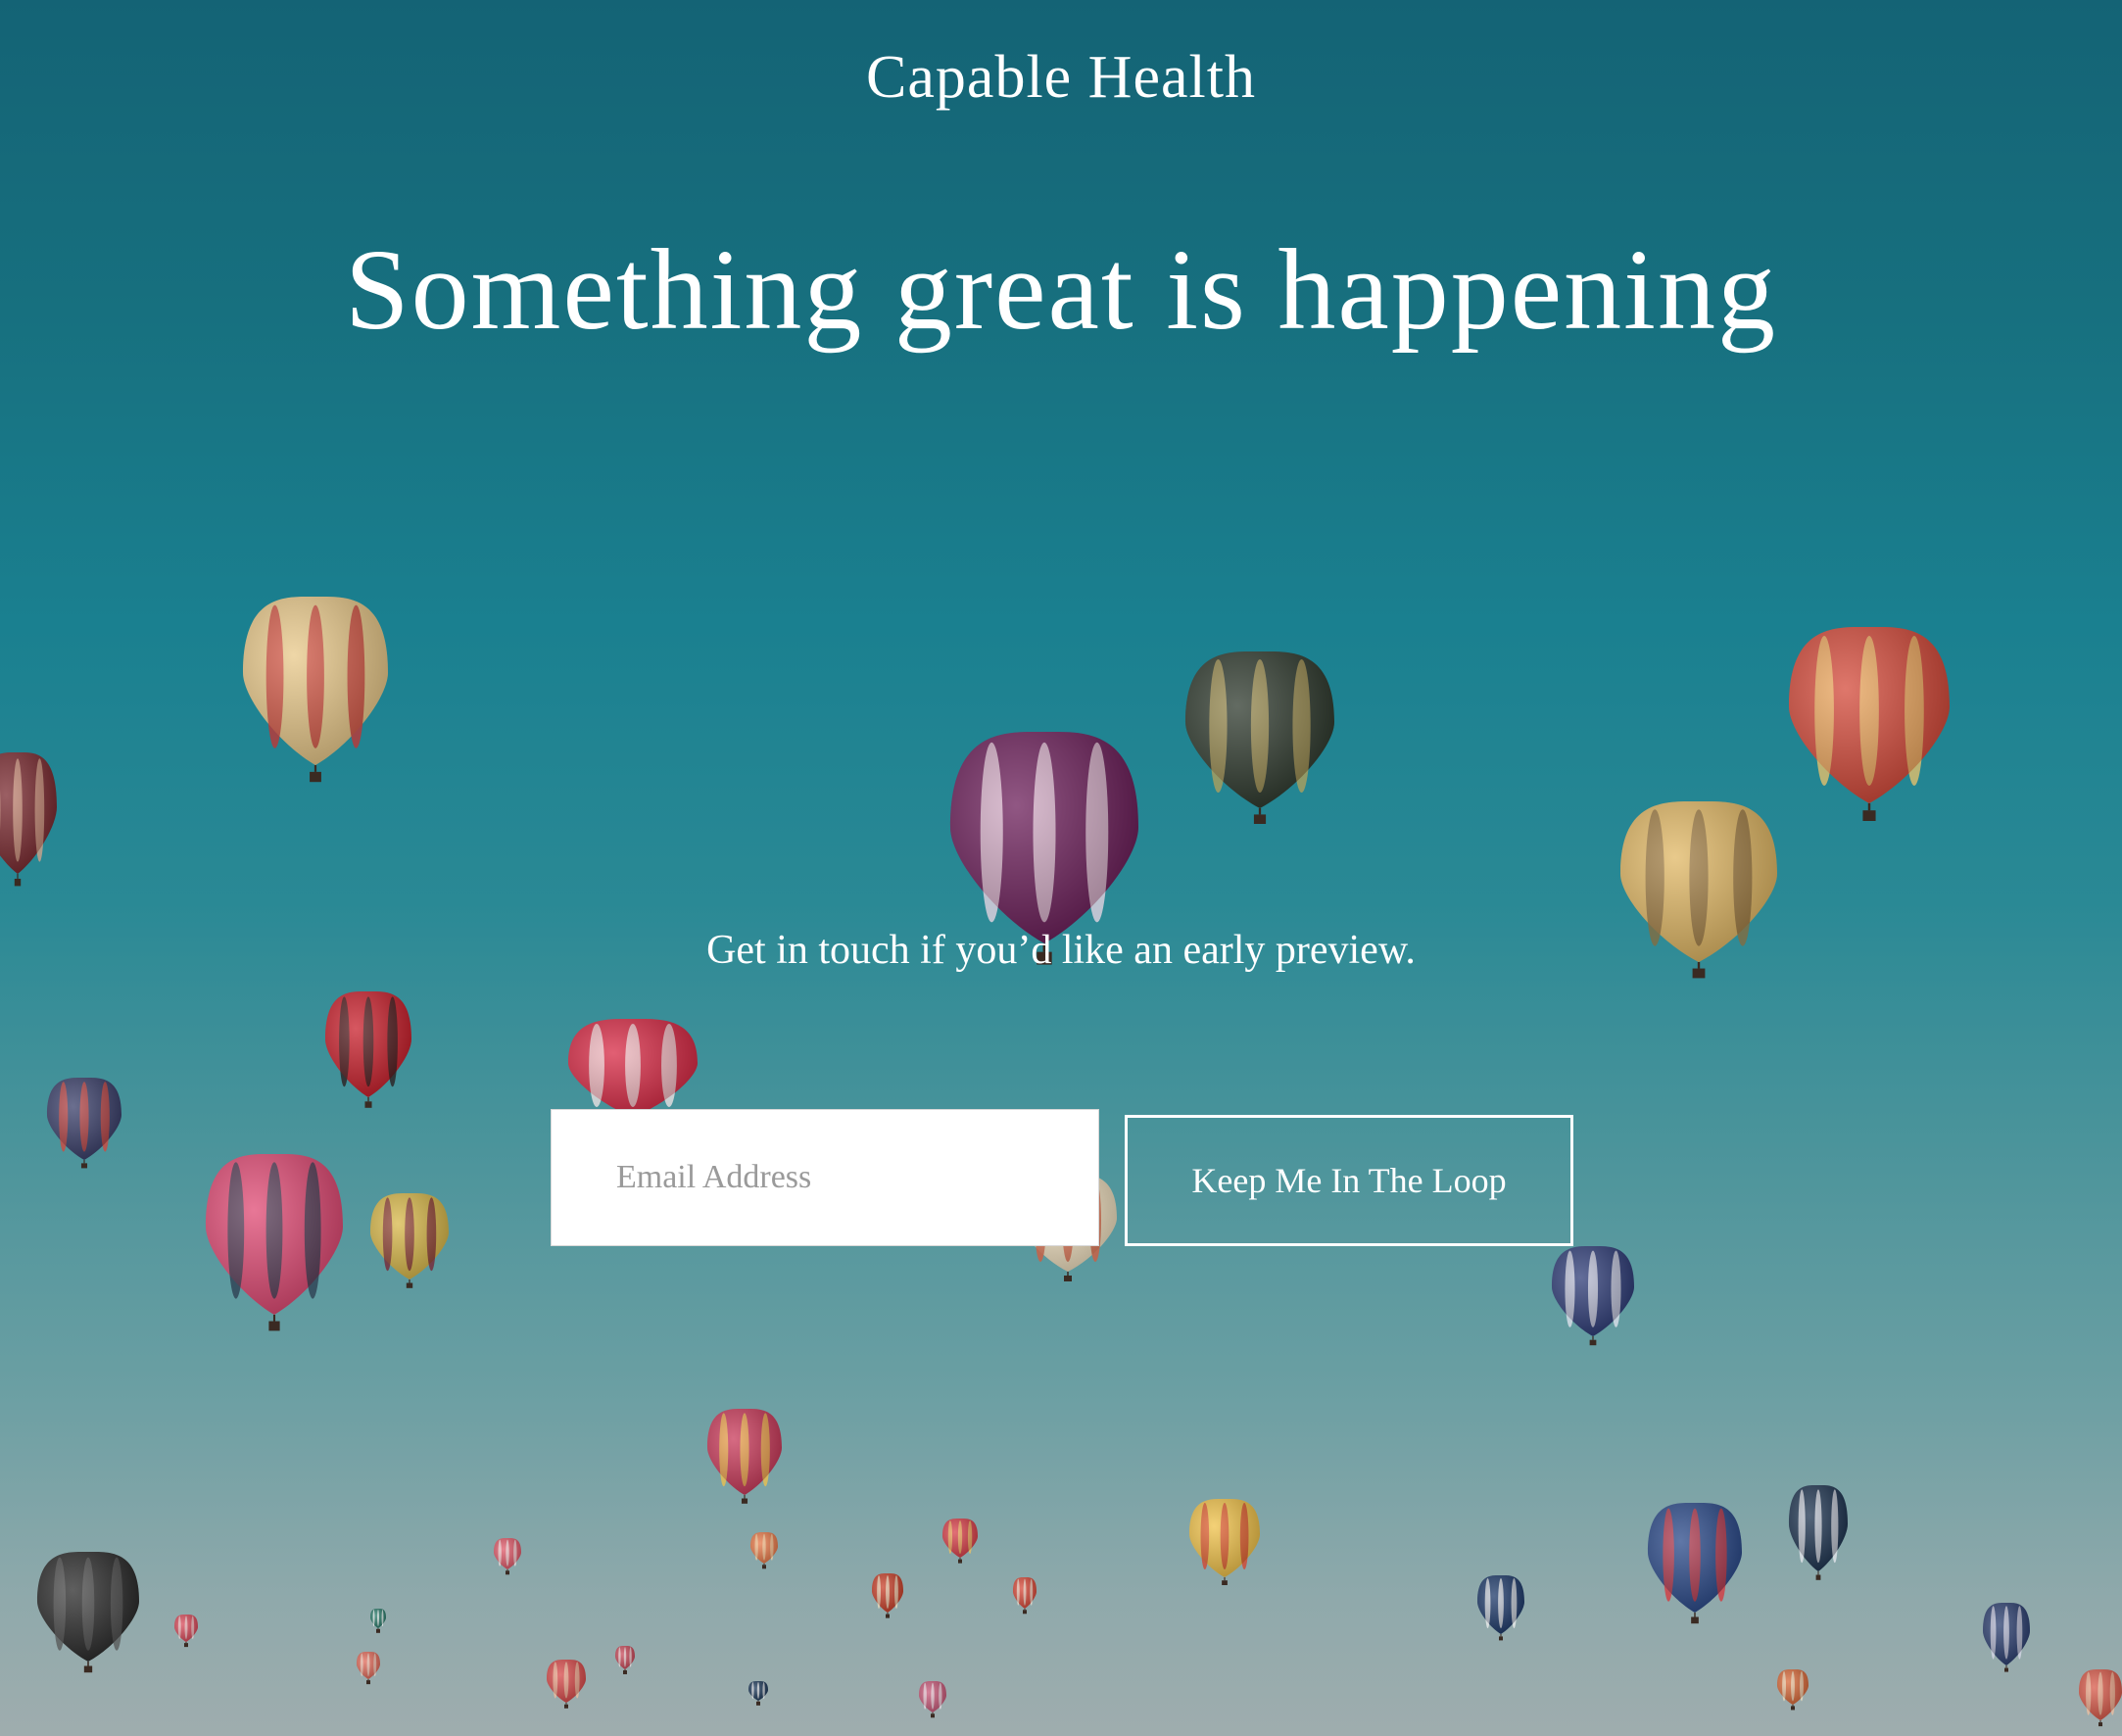 This screenshot has width=2122, height=1736. I want to click on email-input, so click(825, 1177).